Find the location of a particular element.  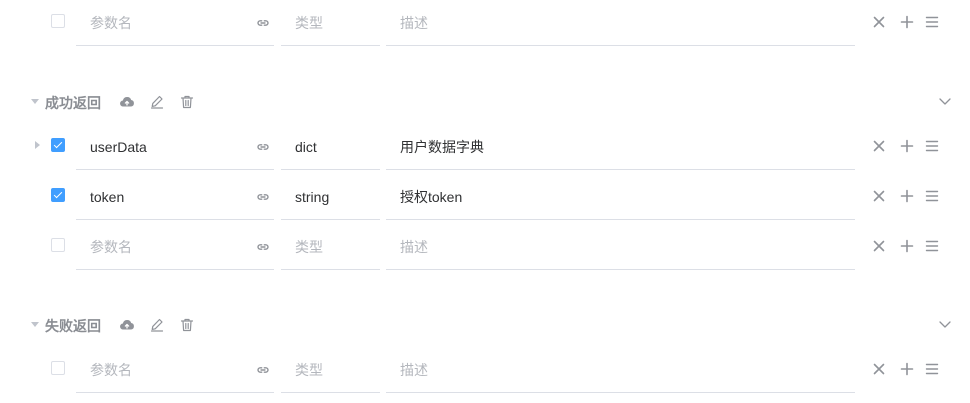

param-type-value: dict is located at coordinates (306, 147).